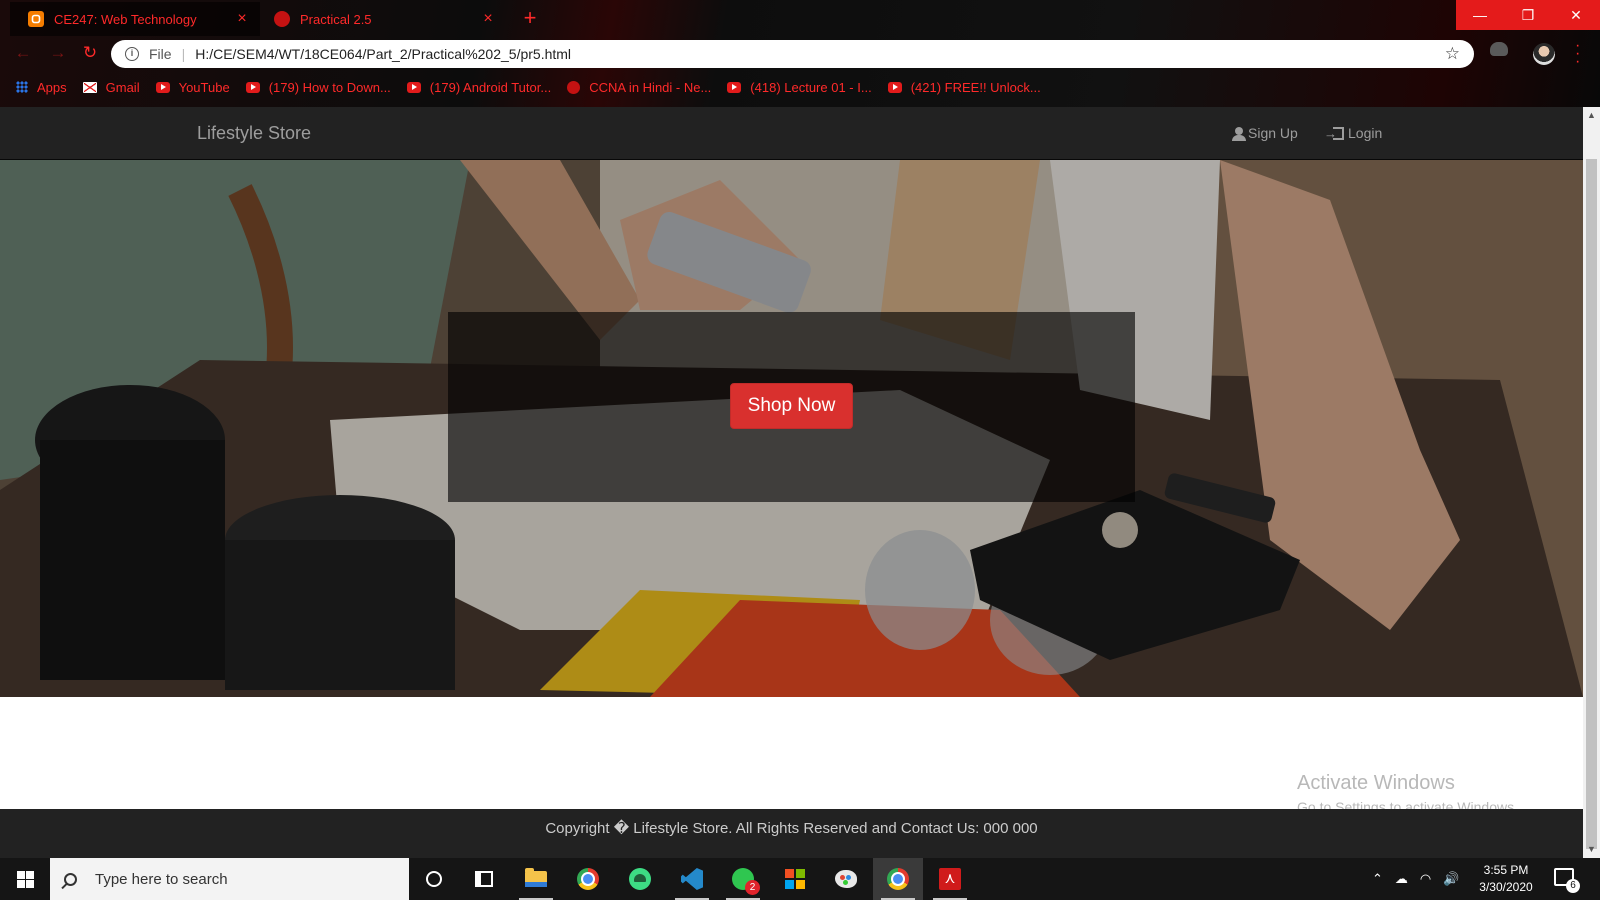  What do you see at coordinates (125, 19) in the screenshot?
I see `tab-title: CE247: Web Technology` at bounding box center [125, 19].